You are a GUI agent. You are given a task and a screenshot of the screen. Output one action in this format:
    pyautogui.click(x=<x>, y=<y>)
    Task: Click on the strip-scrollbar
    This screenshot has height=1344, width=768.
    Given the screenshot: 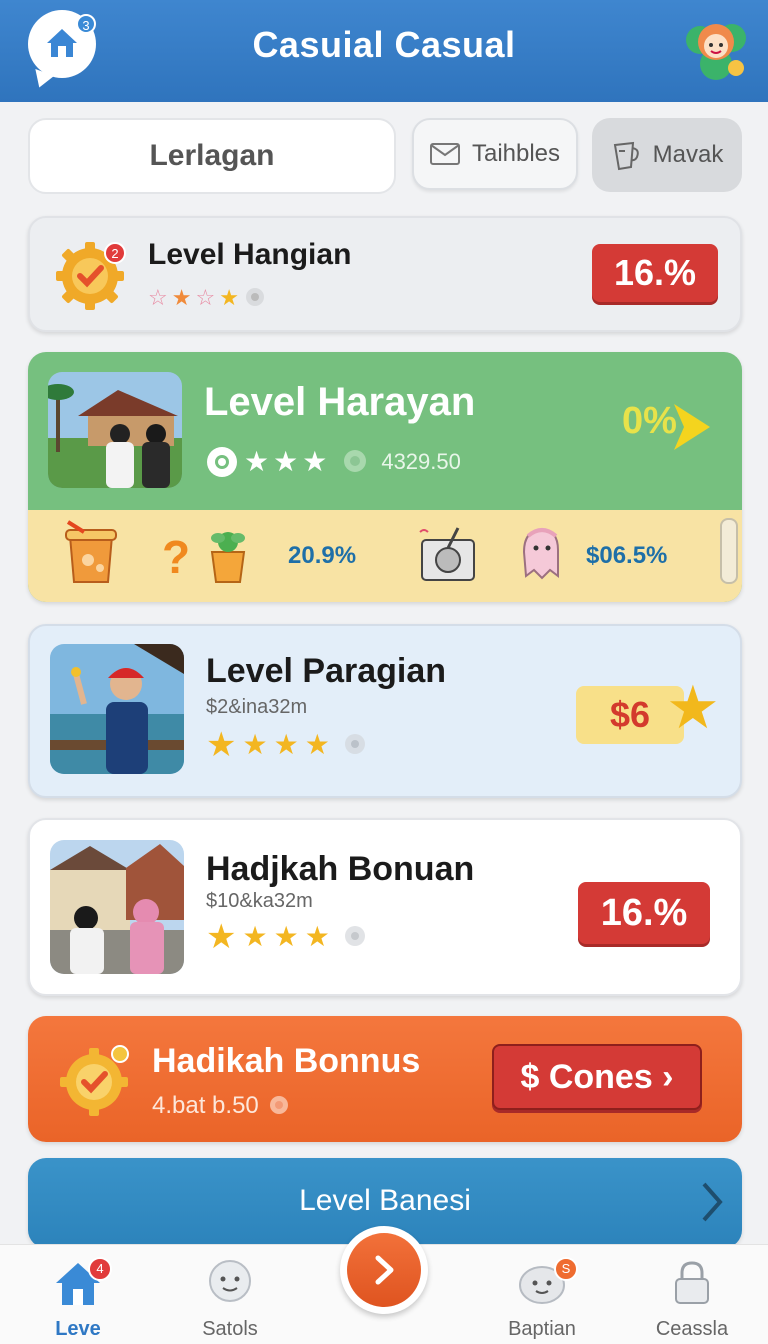 What is the action you would take?
    pyautogui.click(x=729, y=551)
    